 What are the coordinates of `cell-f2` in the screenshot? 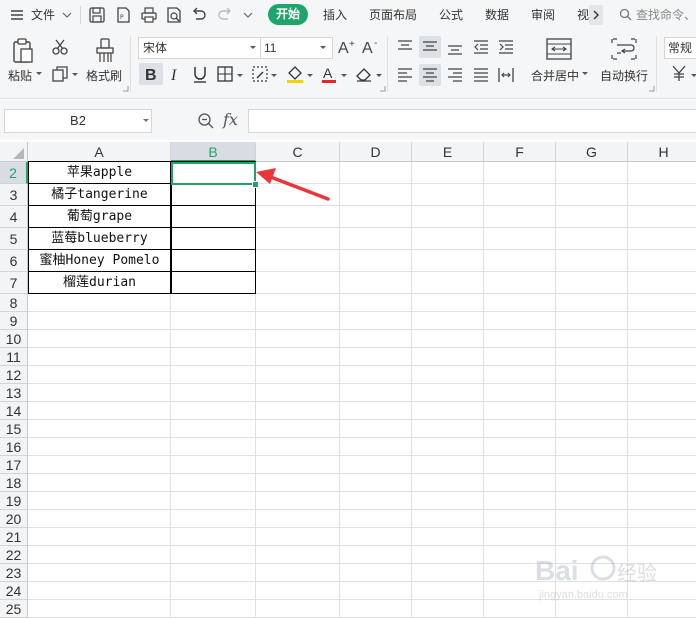 It's located at (520, 173).